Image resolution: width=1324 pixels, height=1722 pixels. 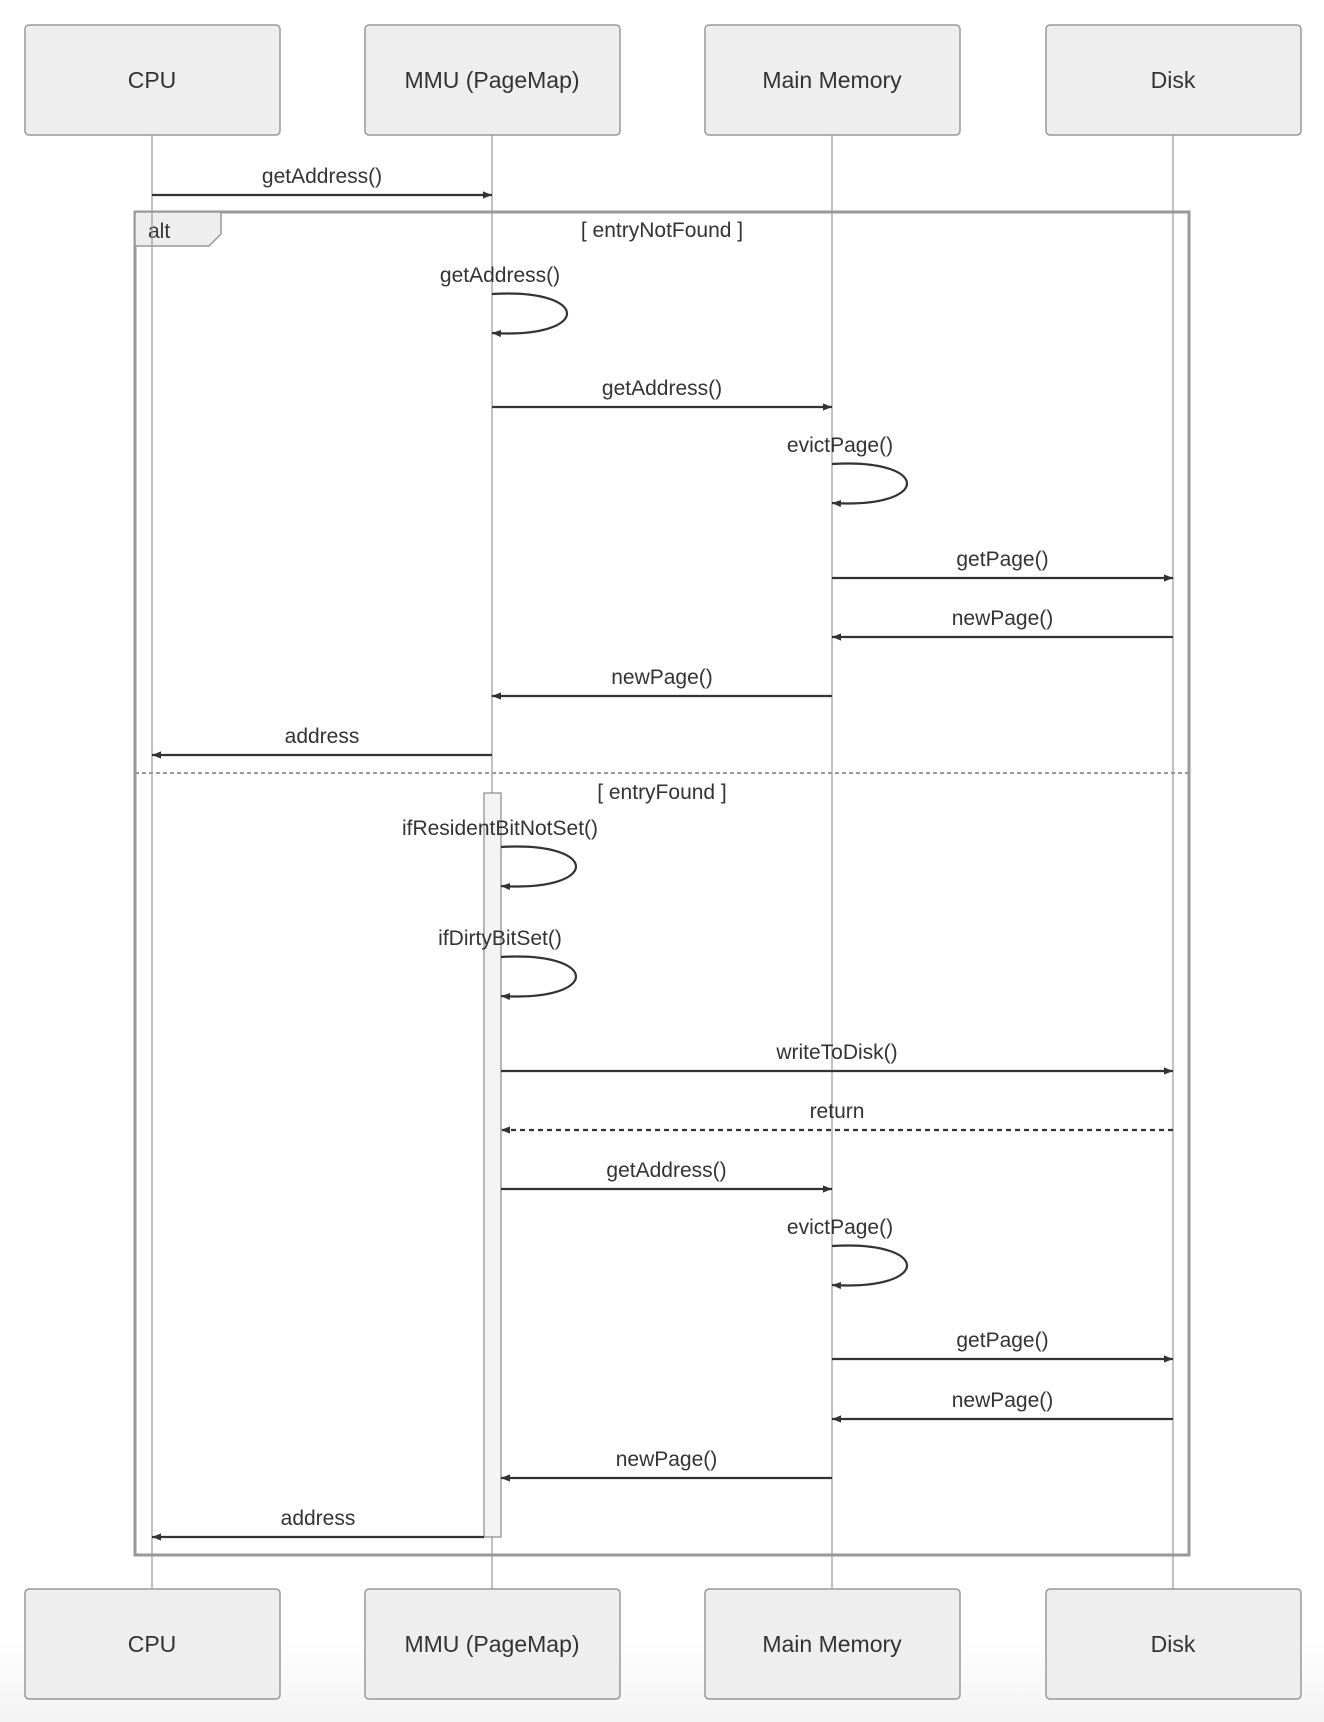 I want to click on alt-label: alt, so click(x=159, y=231).